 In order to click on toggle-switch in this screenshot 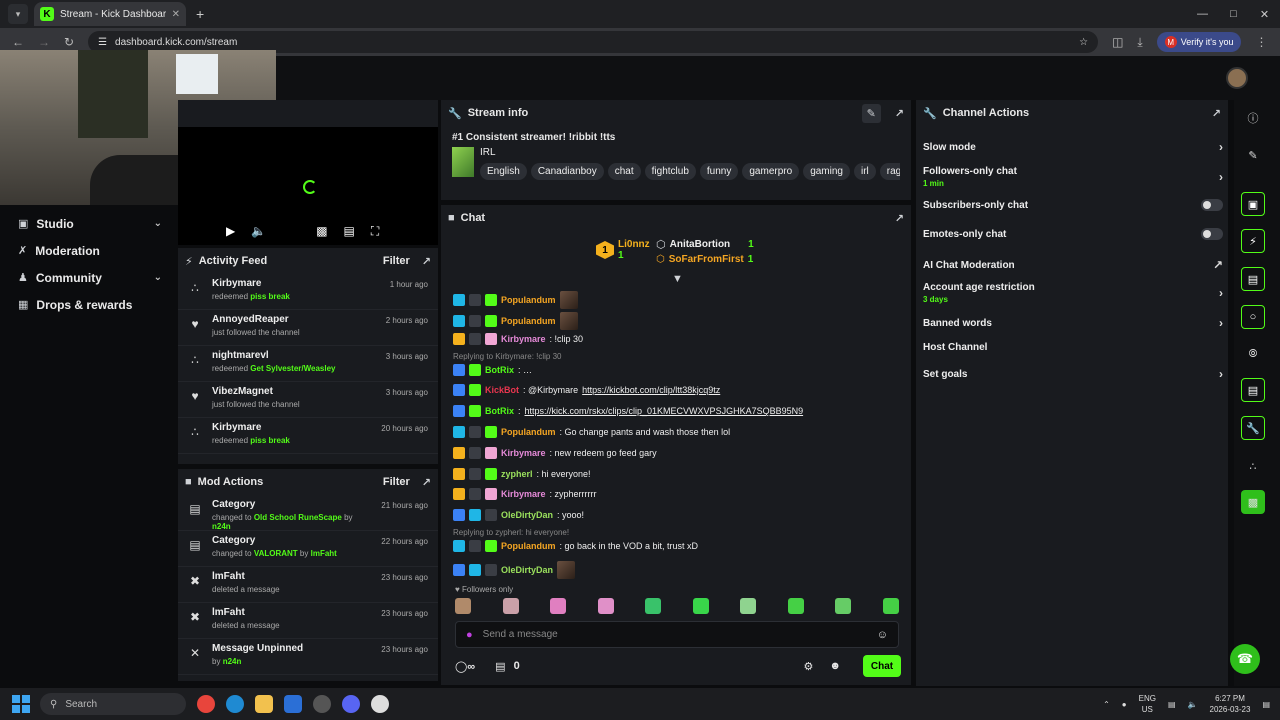, I will do `click(1212, 234)`.